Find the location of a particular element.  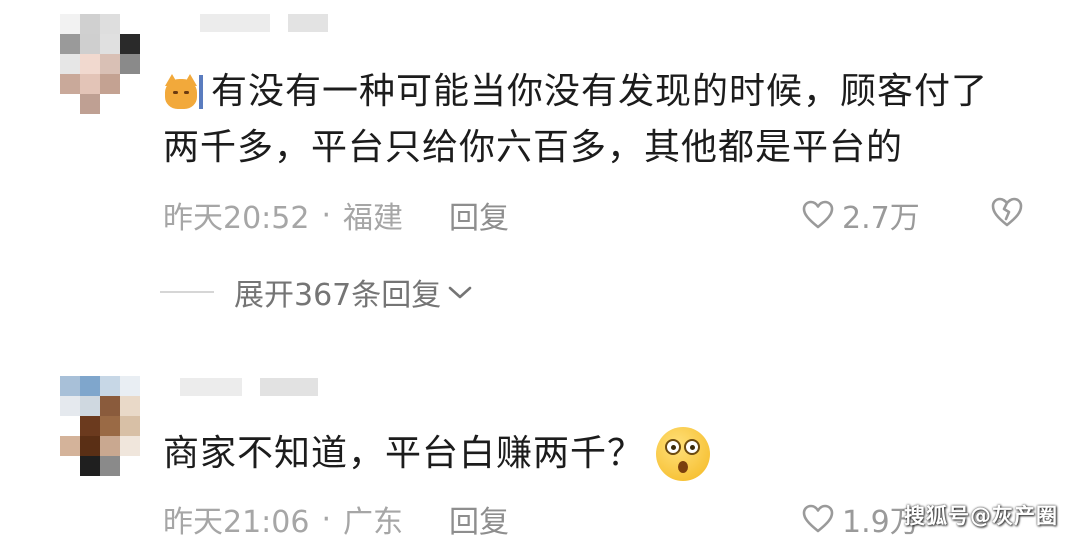

broken-heart-icon is located at coordinates (1007, 212).